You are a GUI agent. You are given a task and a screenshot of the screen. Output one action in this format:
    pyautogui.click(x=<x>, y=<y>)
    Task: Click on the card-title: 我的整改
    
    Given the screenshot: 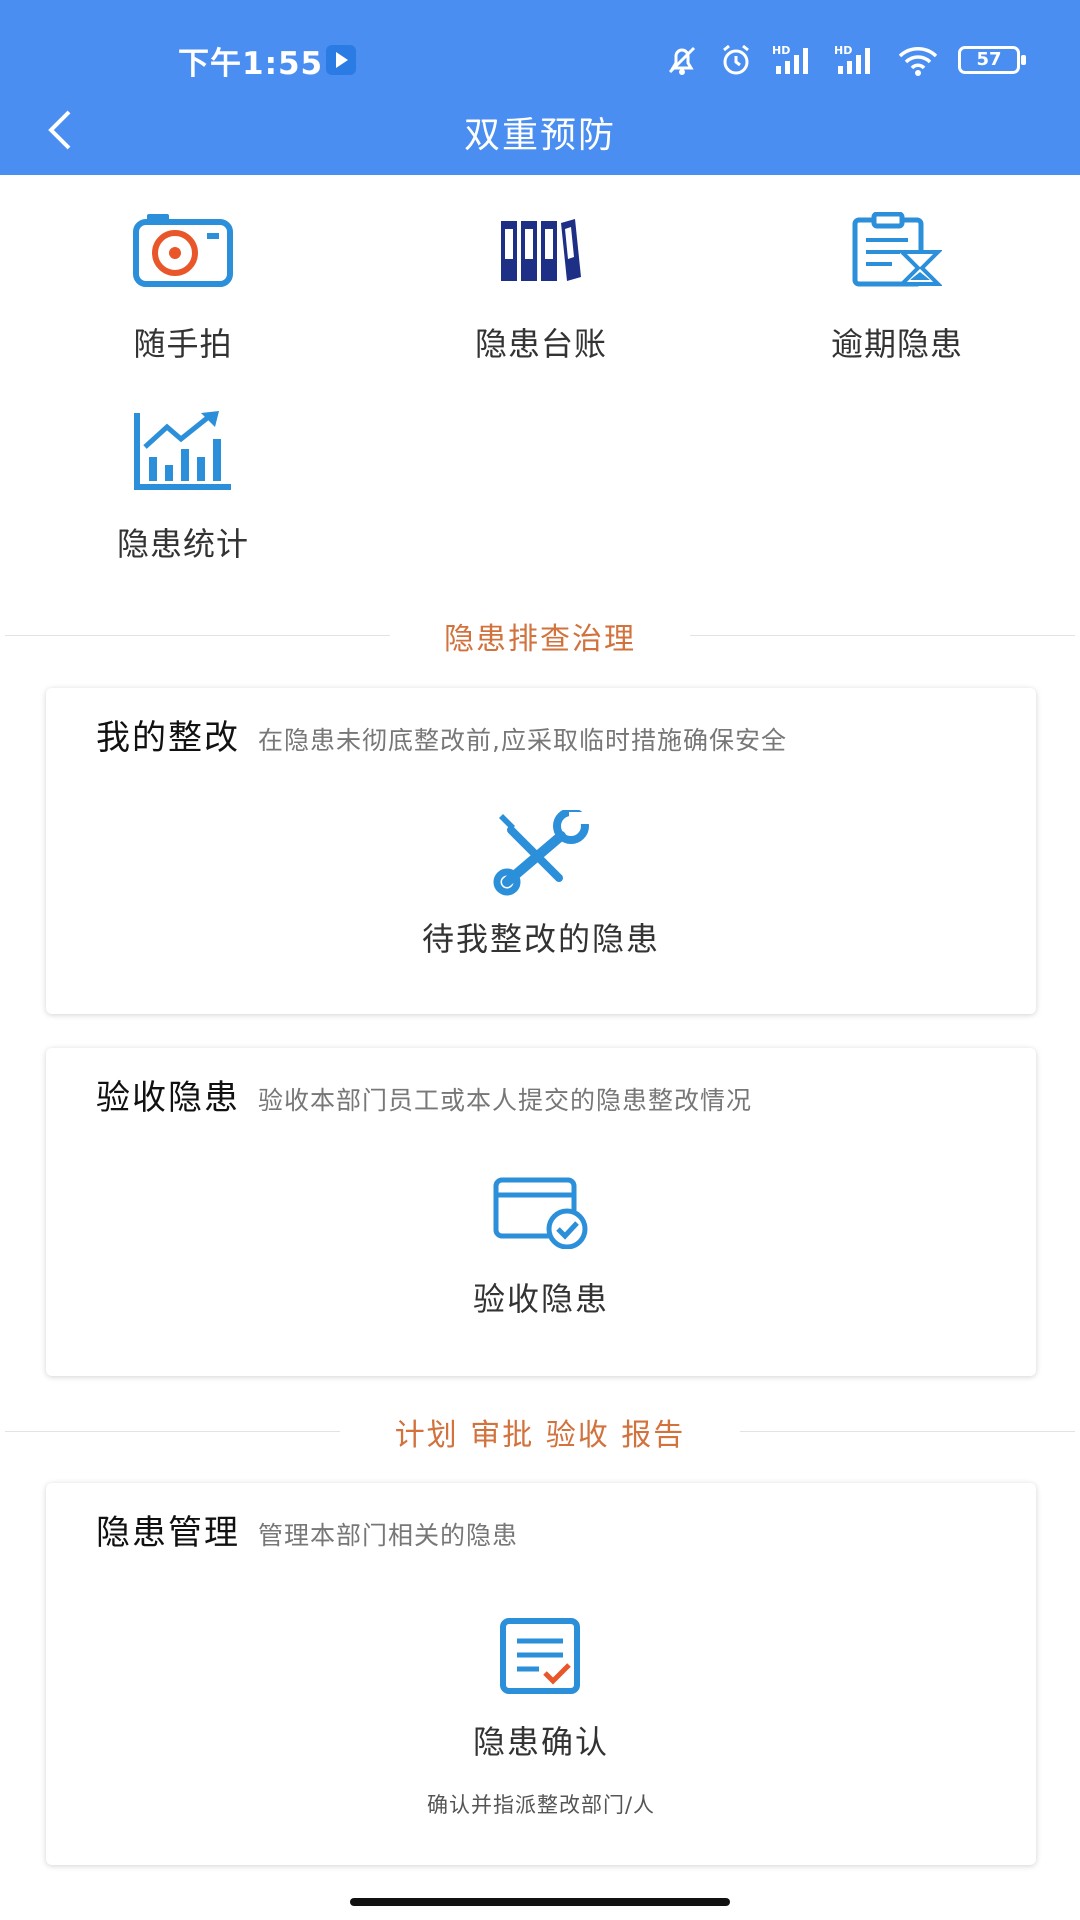 What is the action you would take?
    pyautogui.click(x=168, y=738)
    